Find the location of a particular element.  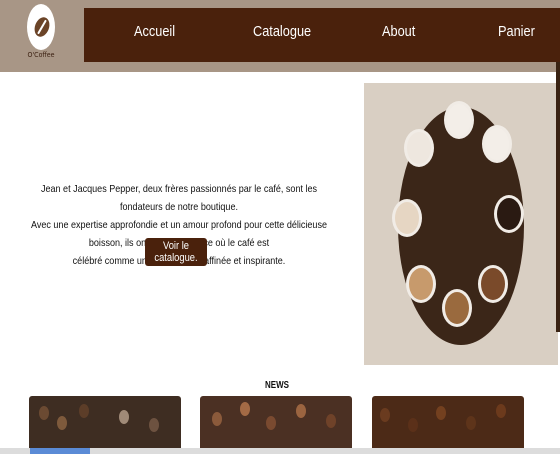

view-catalogue-button: Voir le catalogue. is located at coordinates (176, 252).